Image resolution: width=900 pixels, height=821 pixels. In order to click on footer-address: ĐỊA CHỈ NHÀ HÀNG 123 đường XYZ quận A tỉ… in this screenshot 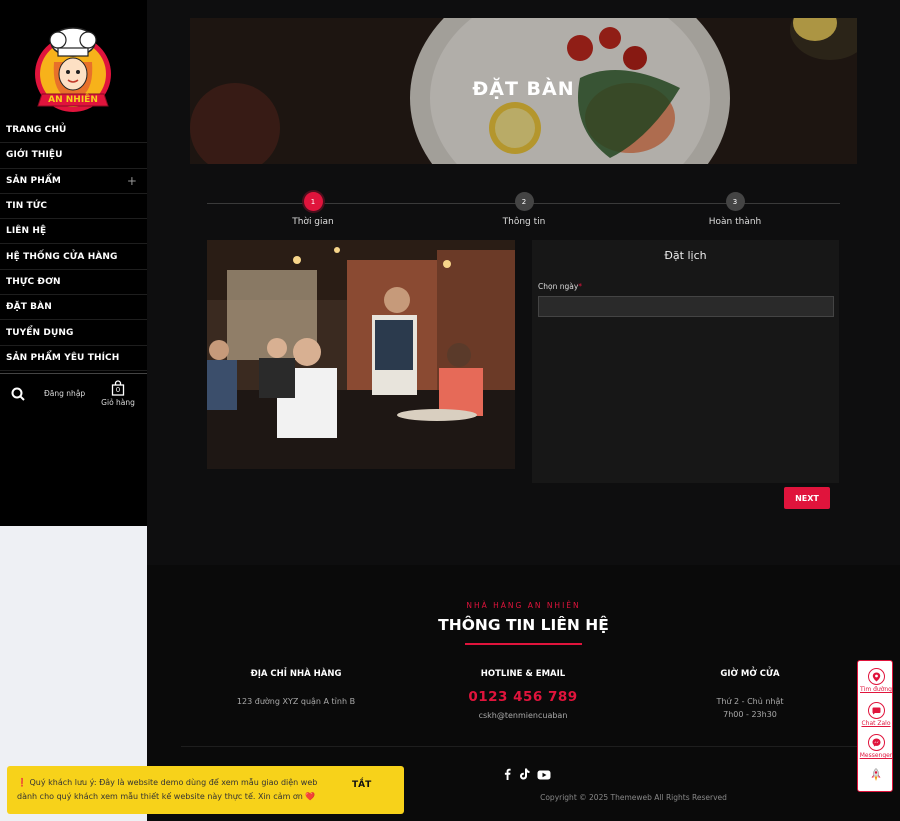, I will do `click(296, 688)`.